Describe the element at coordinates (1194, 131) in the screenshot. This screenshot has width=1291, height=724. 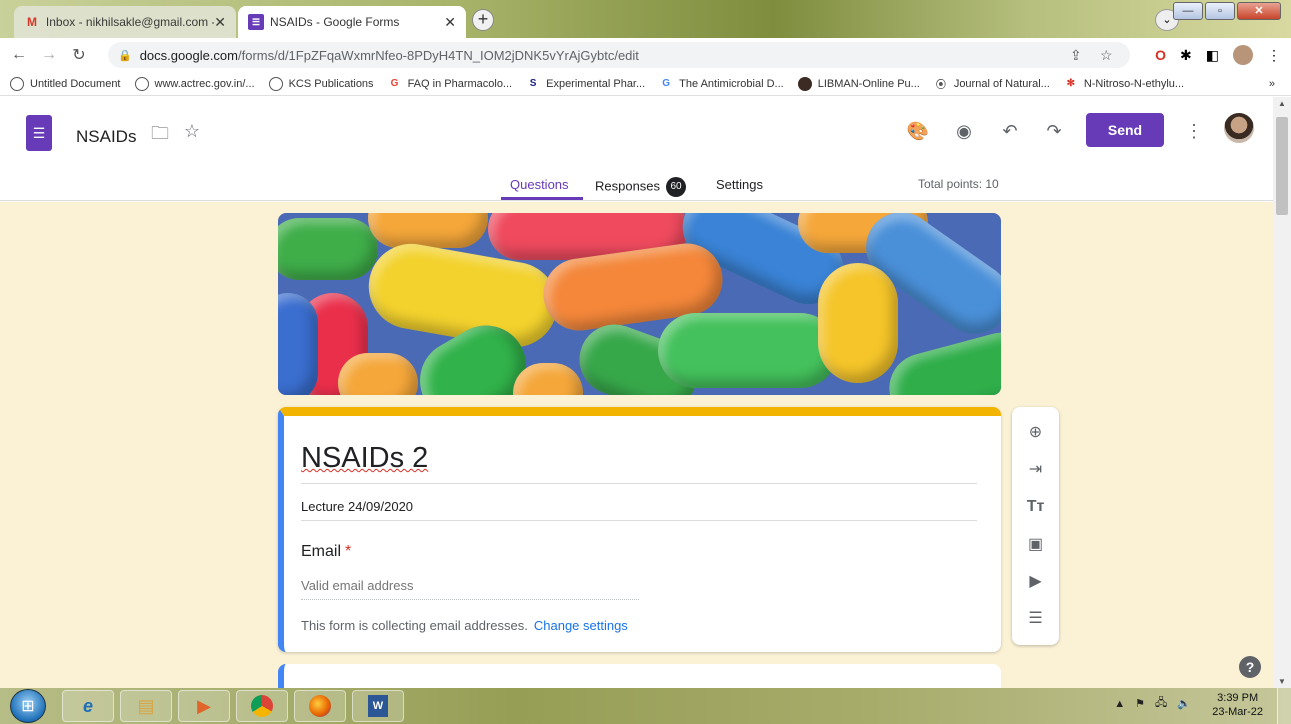
I see `more-options-icon: ⋮` at that location.